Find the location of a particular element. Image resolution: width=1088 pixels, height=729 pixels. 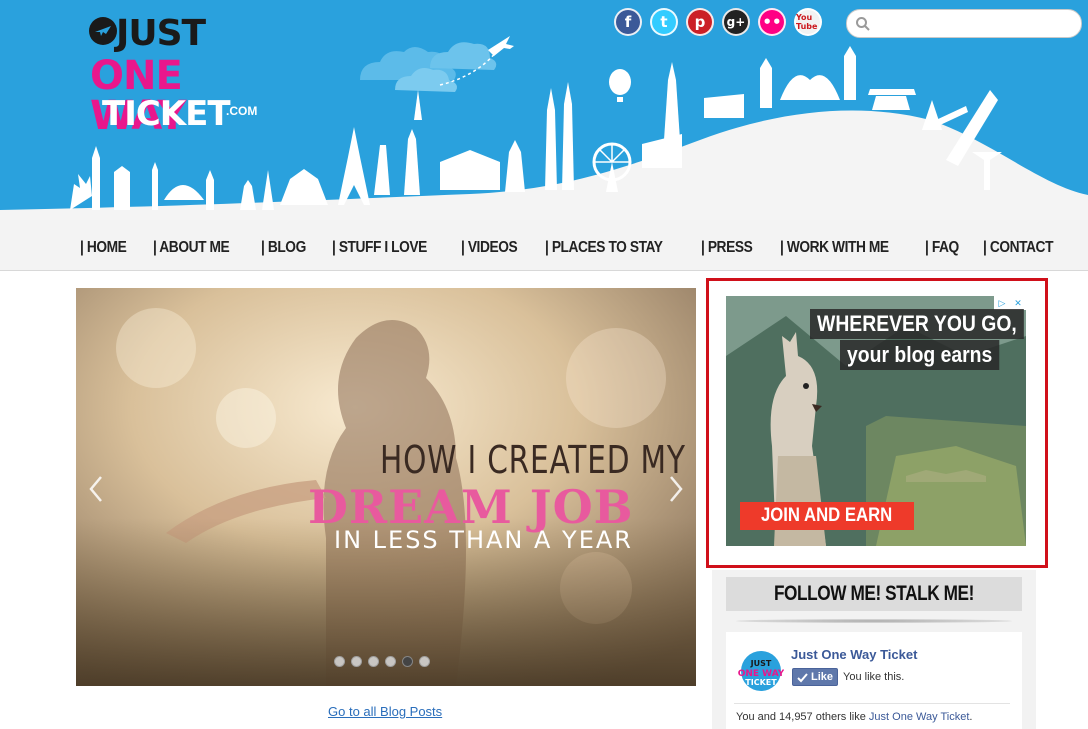

follow-title: FOLLOW ME! STALK ME! is located at coordinates (874, 593).